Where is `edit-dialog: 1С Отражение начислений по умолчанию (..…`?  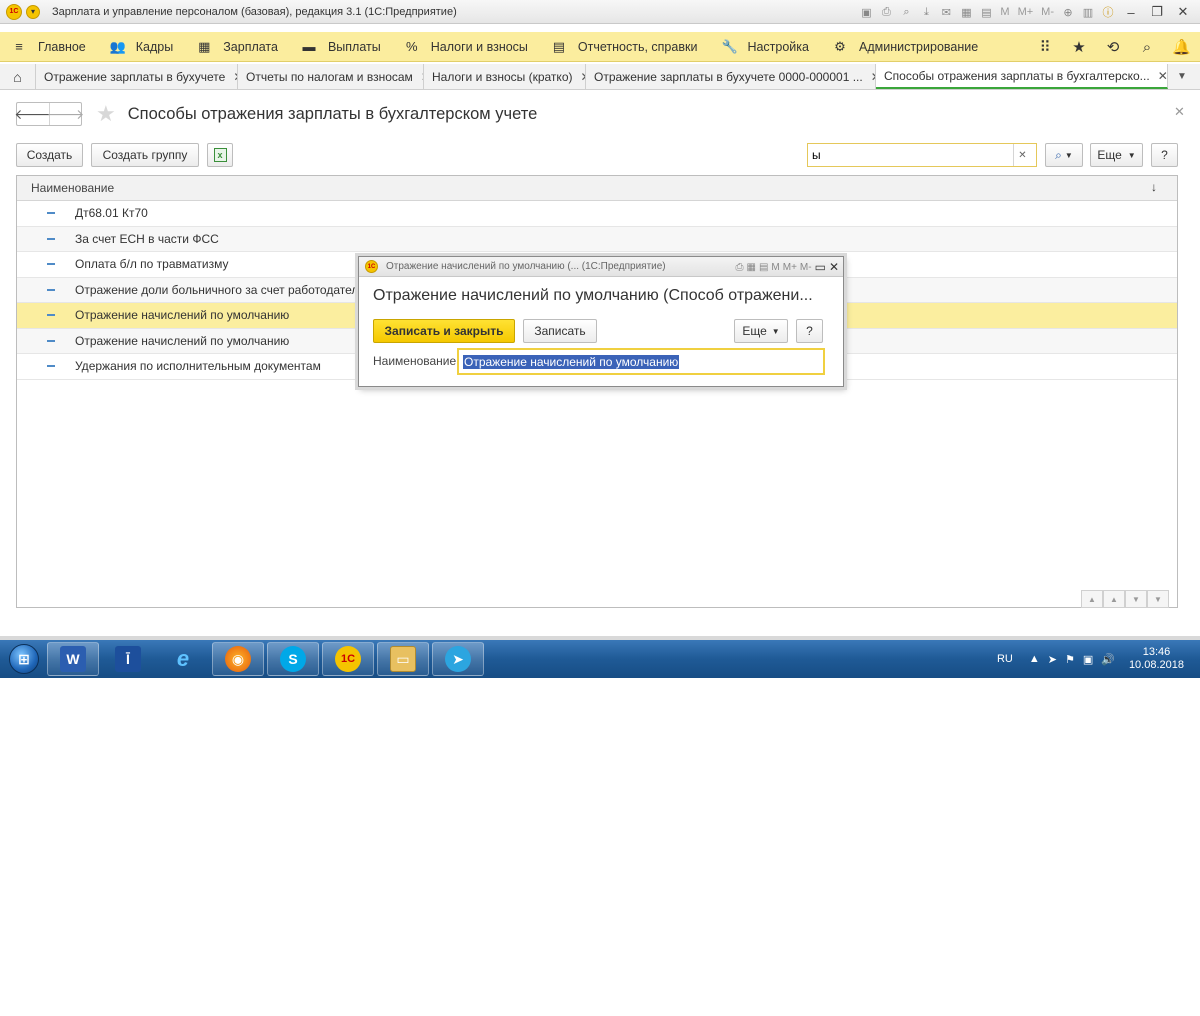
edit-dialog: 1С Отражение начислений по умолчанию (..… is located at coordinates (601, 321).